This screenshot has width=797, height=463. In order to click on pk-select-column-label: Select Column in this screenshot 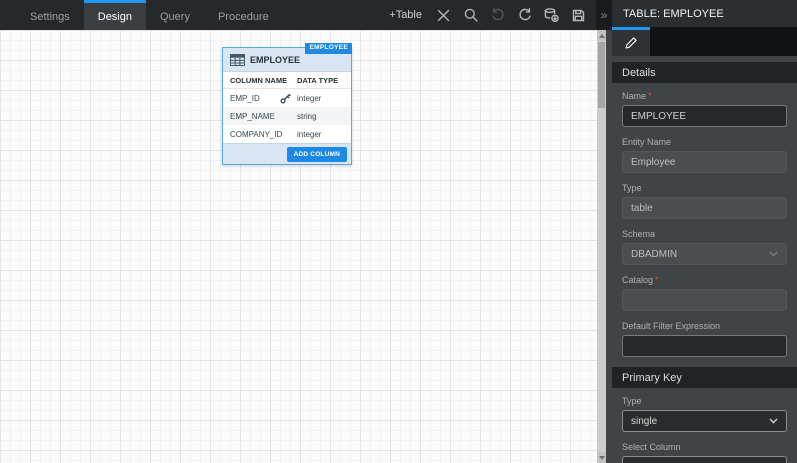, I will do `click(651, 447)`.